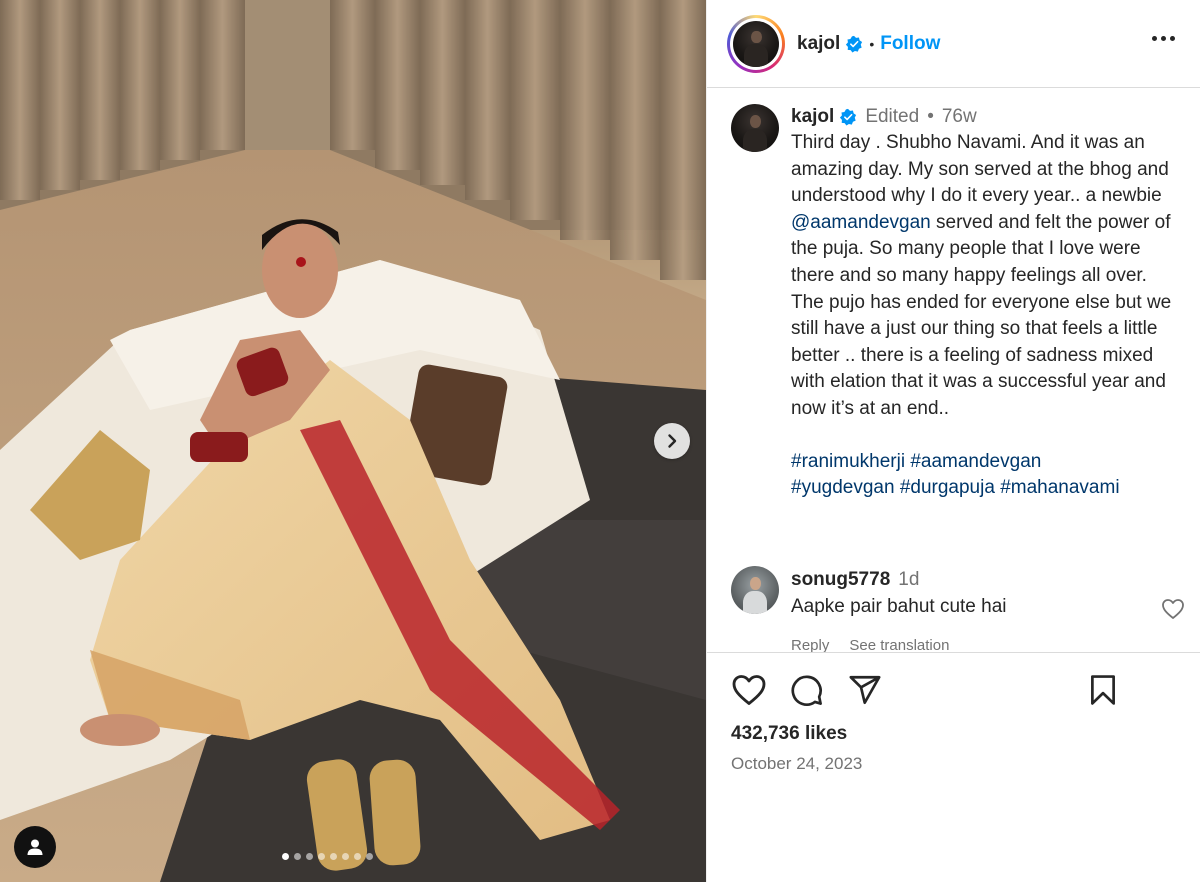 This screenshot has height=882, width=1200. I want to click on hashtag: #ranimukherji, so click(848, 461).